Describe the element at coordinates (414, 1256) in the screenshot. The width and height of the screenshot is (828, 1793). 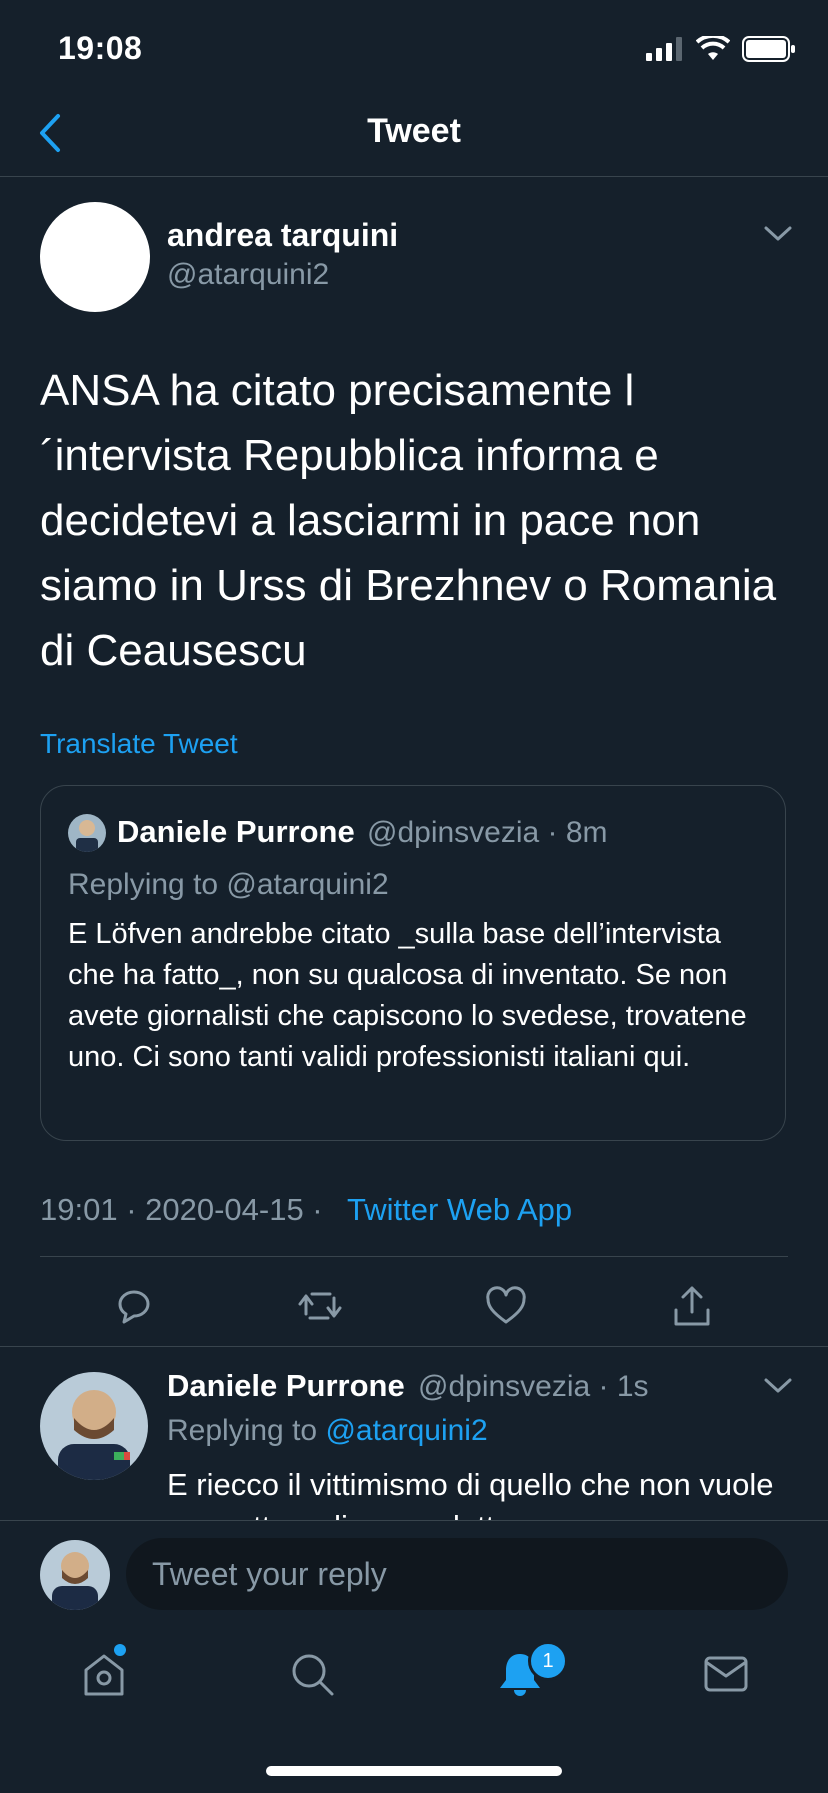
I see `meta-divider` at that location.